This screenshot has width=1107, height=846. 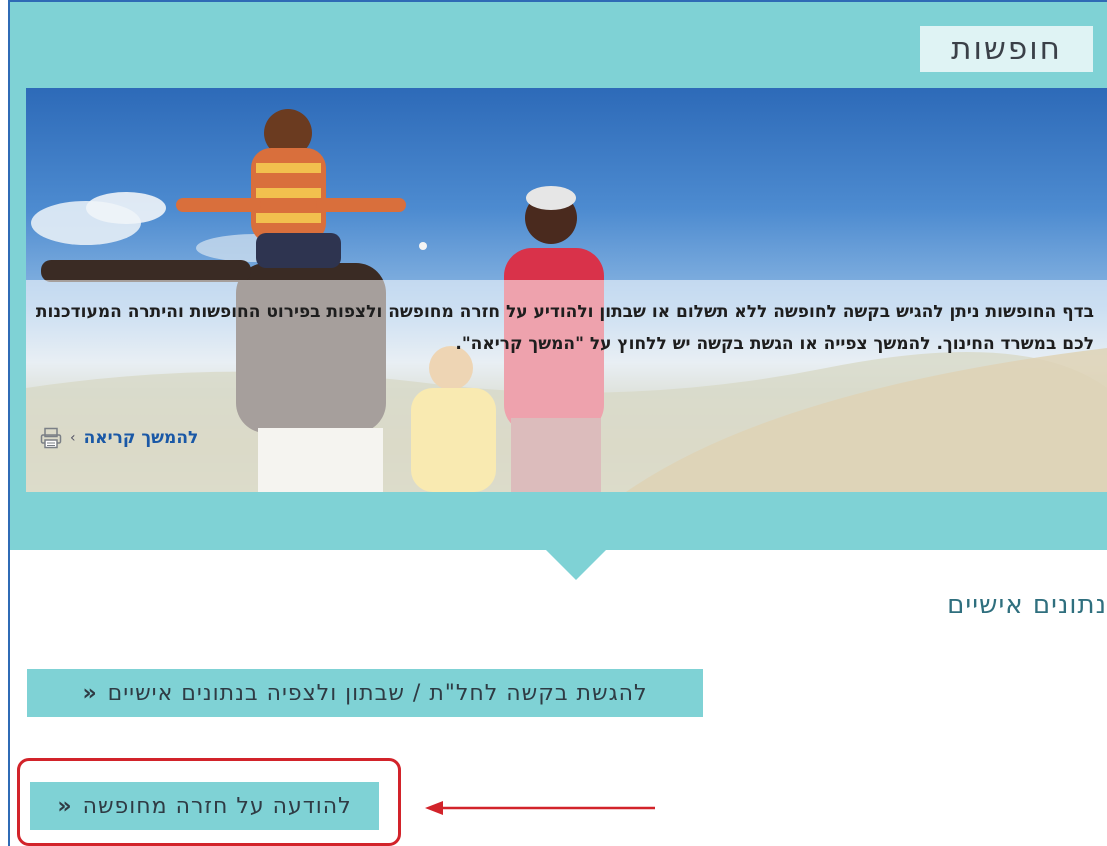 I want to click on double-chevron-icon: «, so click(x=90, y=693).